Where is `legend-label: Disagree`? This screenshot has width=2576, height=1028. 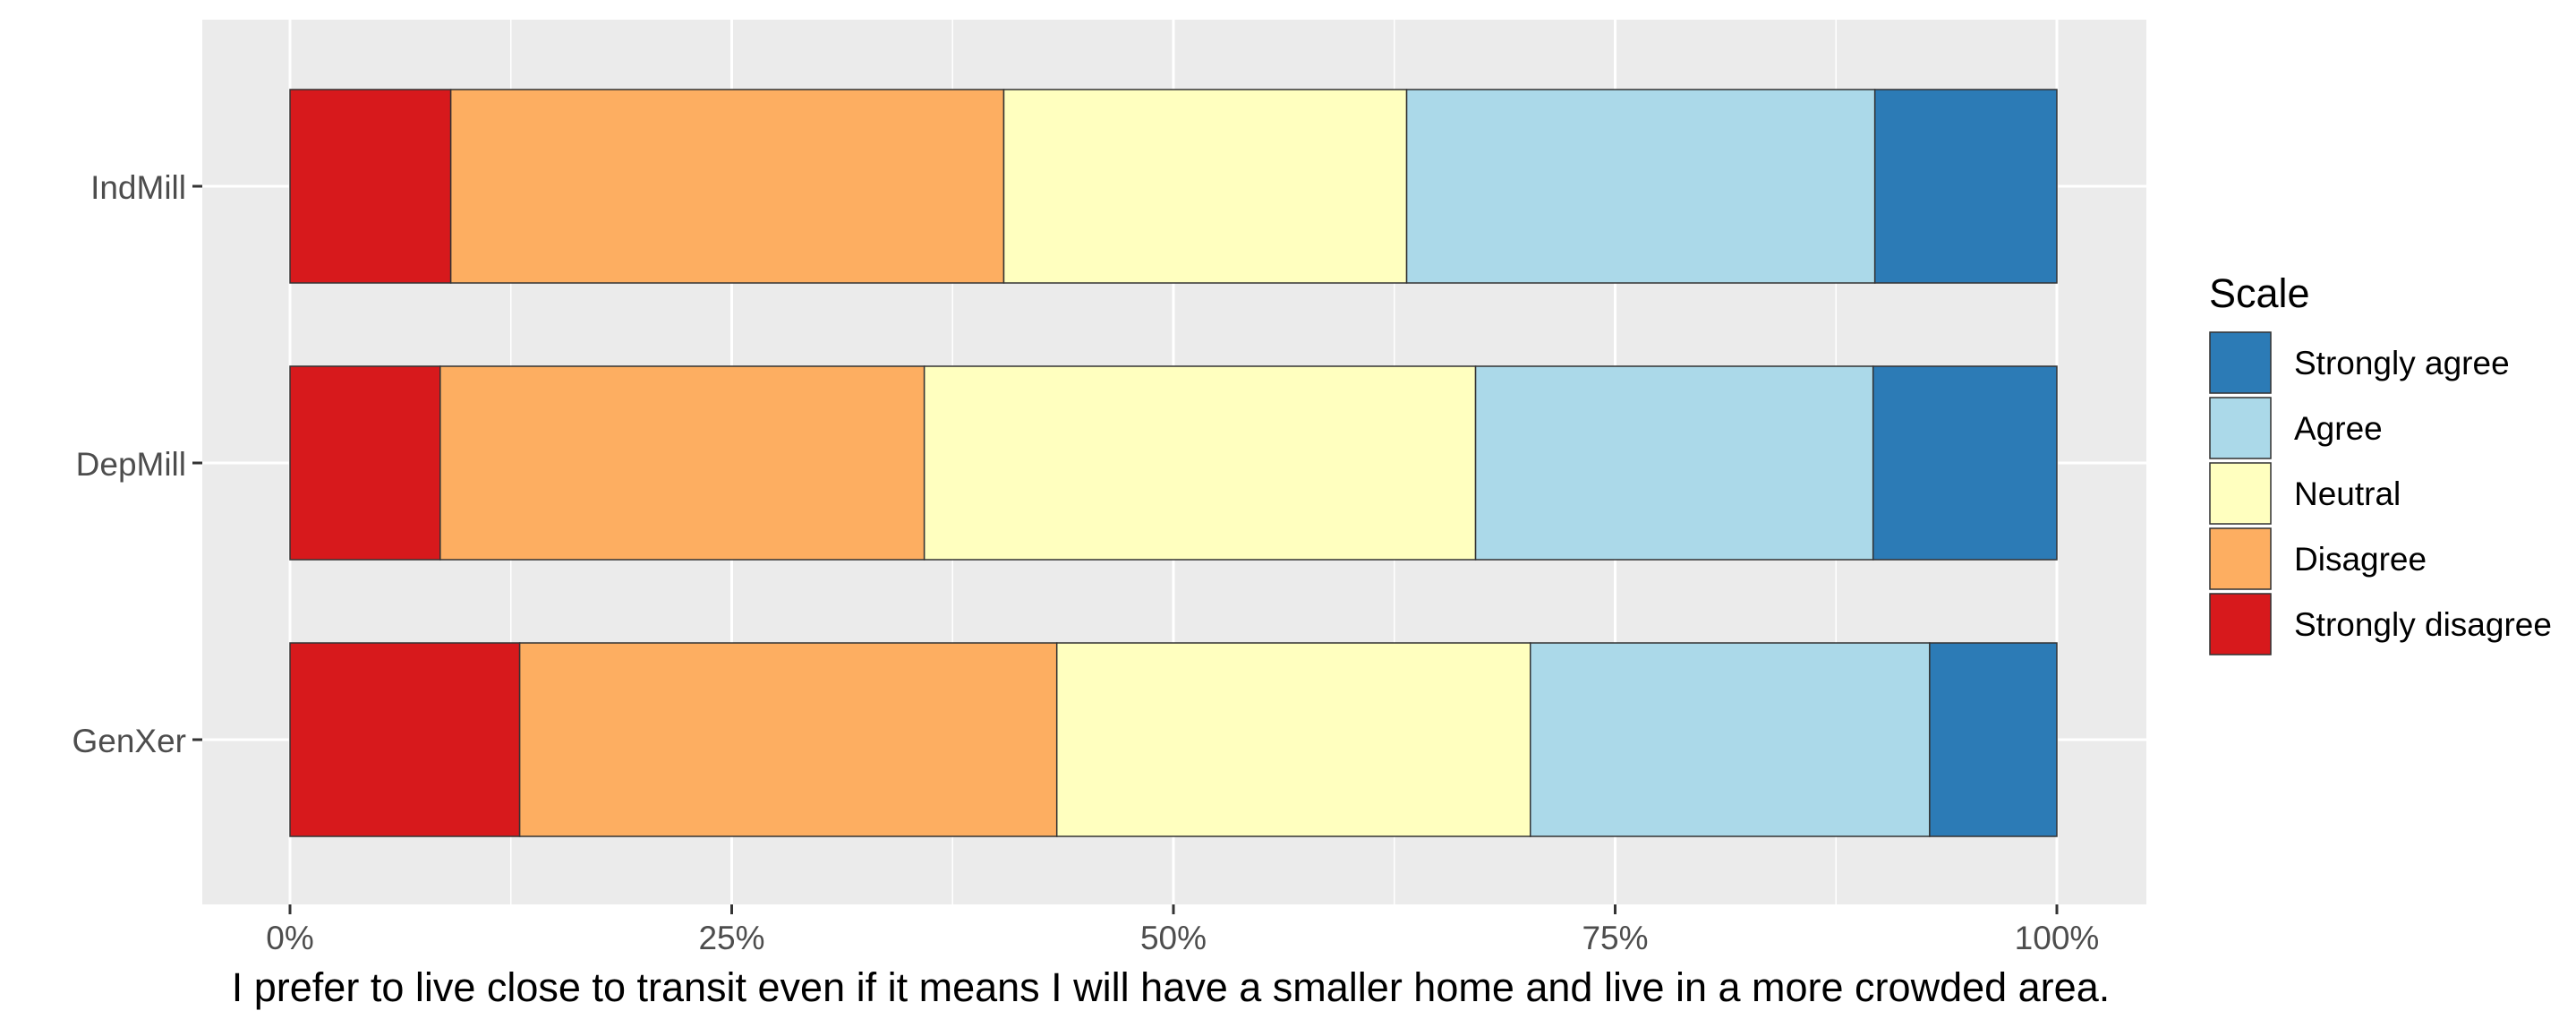 legend-label: Disagree is located at coordinates (2360, 559).